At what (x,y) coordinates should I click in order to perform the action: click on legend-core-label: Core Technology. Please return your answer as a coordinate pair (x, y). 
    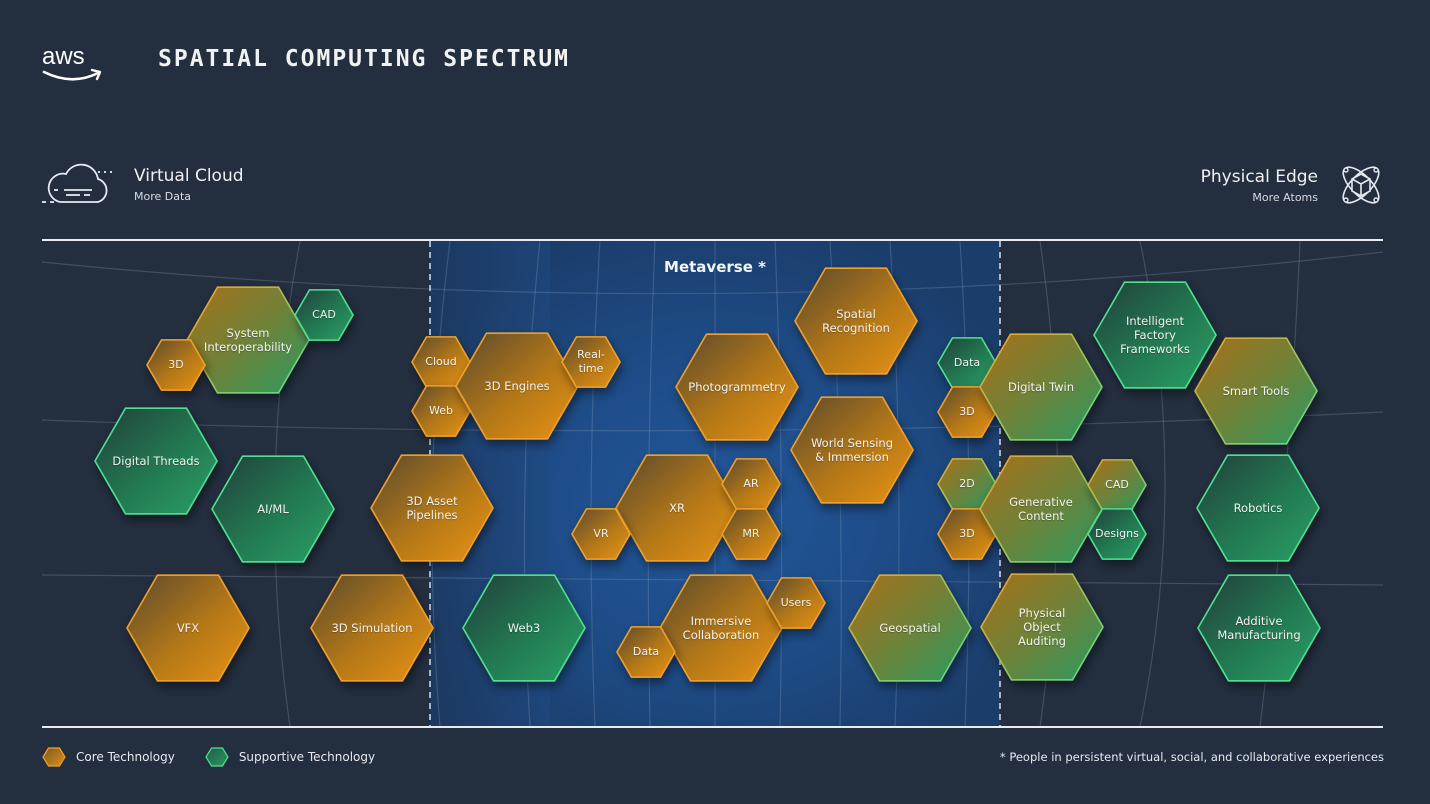
    Looking at the image, I should click on (125, 757).